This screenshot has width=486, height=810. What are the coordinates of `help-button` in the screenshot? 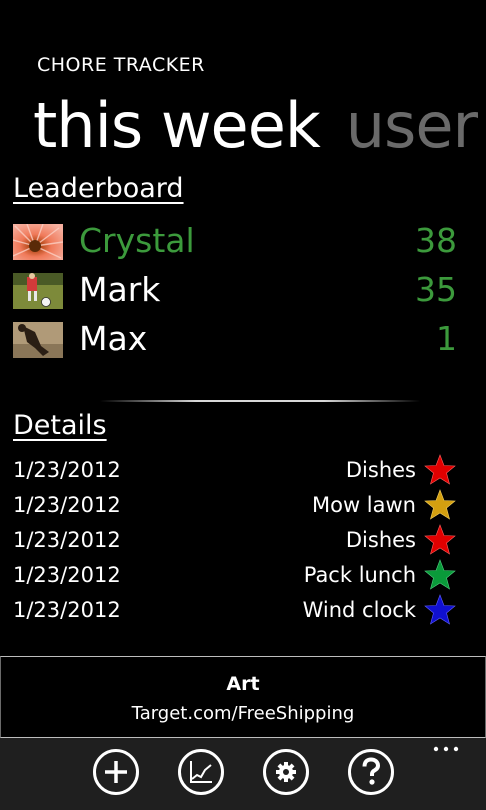 It's located at (371, 772).